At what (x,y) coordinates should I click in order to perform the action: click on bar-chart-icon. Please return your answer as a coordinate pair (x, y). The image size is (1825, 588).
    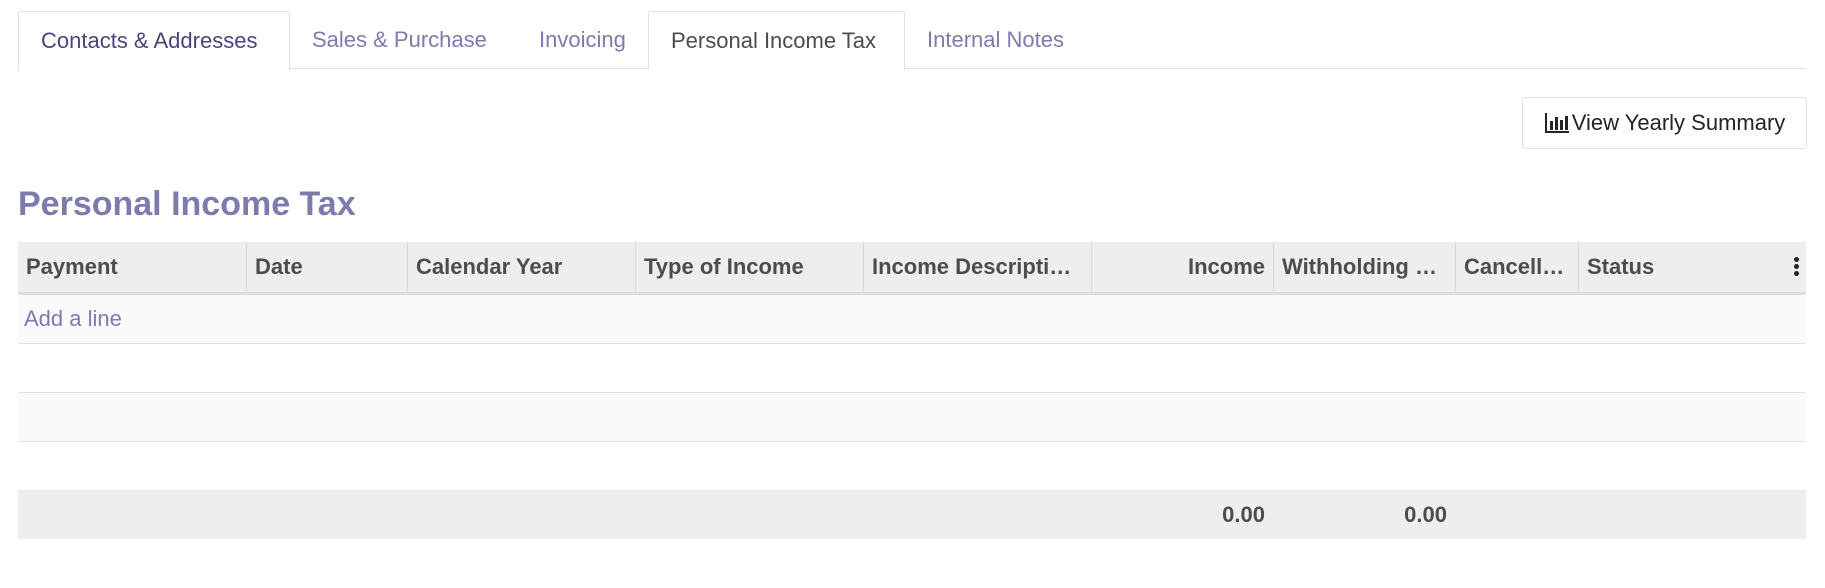
    Looking at the image, I should click on (1557, 123).